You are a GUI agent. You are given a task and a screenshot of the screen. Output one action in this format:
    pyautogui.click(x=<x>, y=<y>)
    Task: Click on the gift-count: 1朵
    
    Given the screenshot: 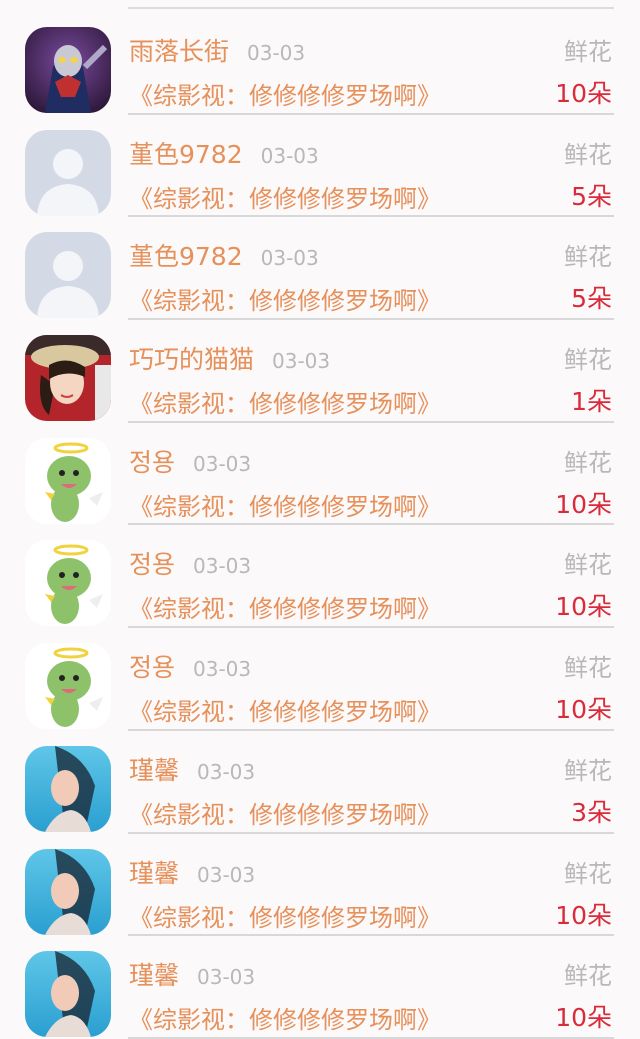 What is the action you would take?
    pyautogui.click(x=591, y=402)
    